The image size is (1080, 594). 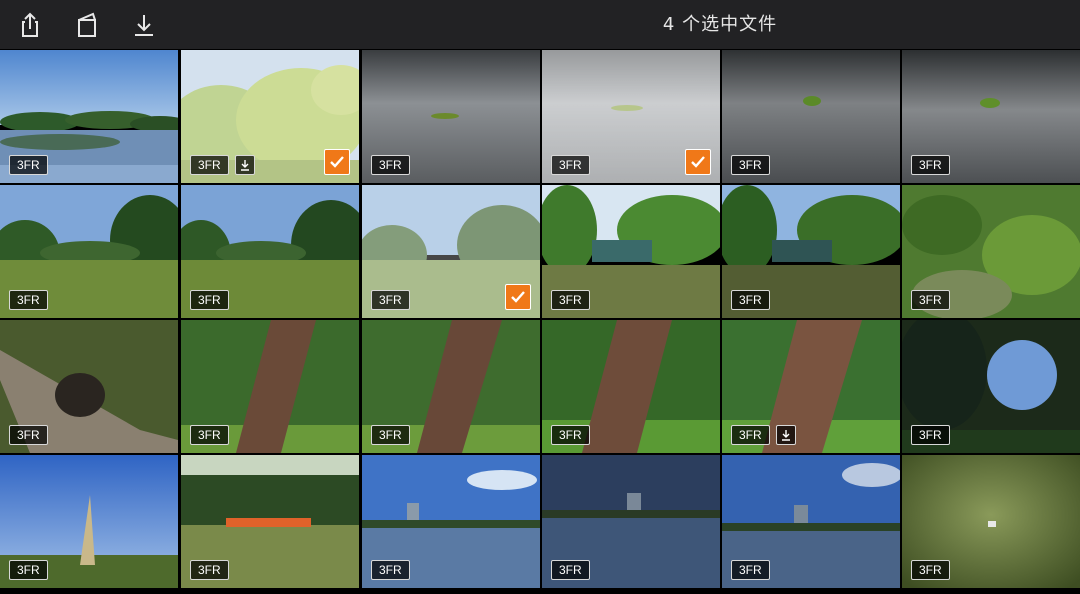 I want to click on photo-tile-leaf-on-asphalt-1: 3FR, so click(x=451, y=116).